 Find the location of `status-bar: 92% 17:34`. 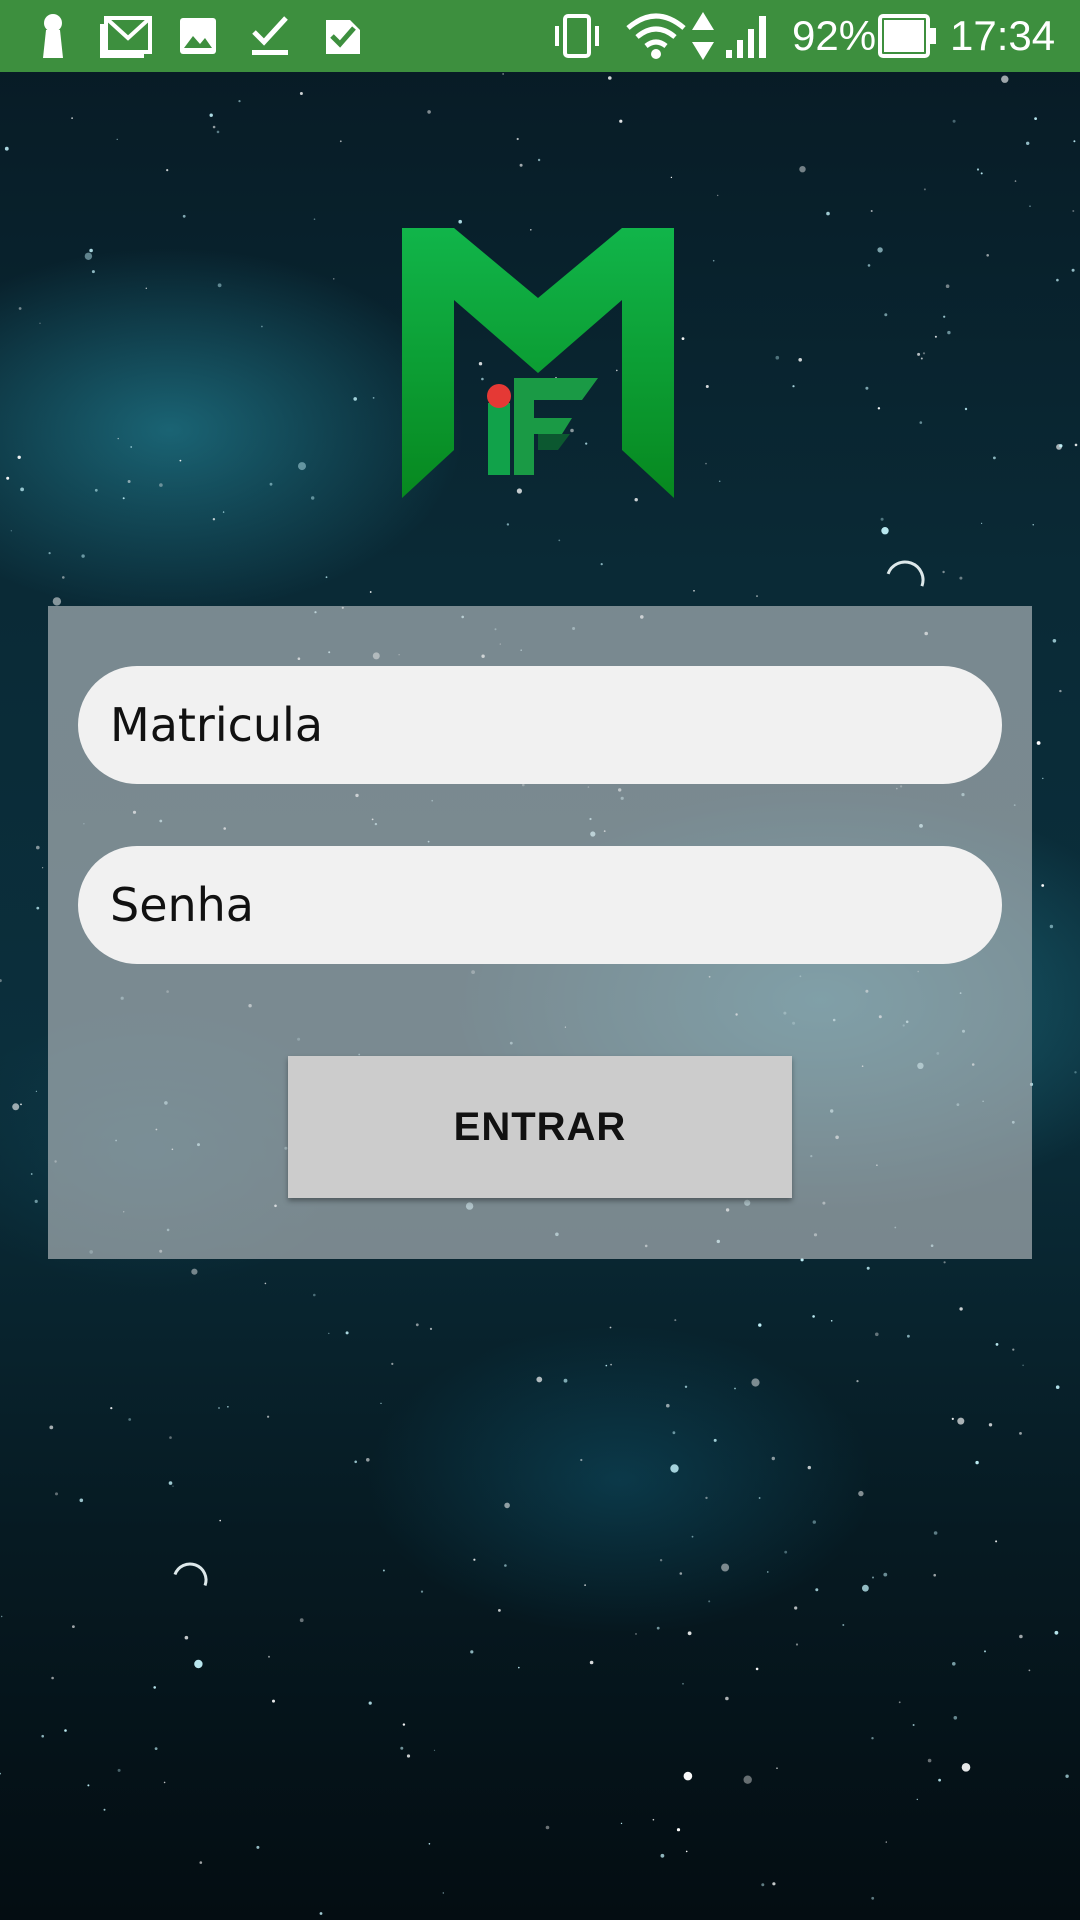

status-bar: 92% 17:34 is located at coordinates (540, 36).